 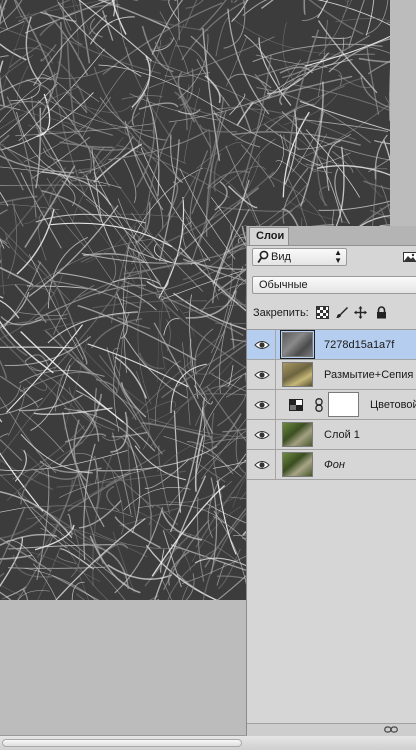 What do you see at coordinates (338, 256) in the screenshot?
I see `select-arrows-icon: ▲ ▼` at bounding box center [338, 256].